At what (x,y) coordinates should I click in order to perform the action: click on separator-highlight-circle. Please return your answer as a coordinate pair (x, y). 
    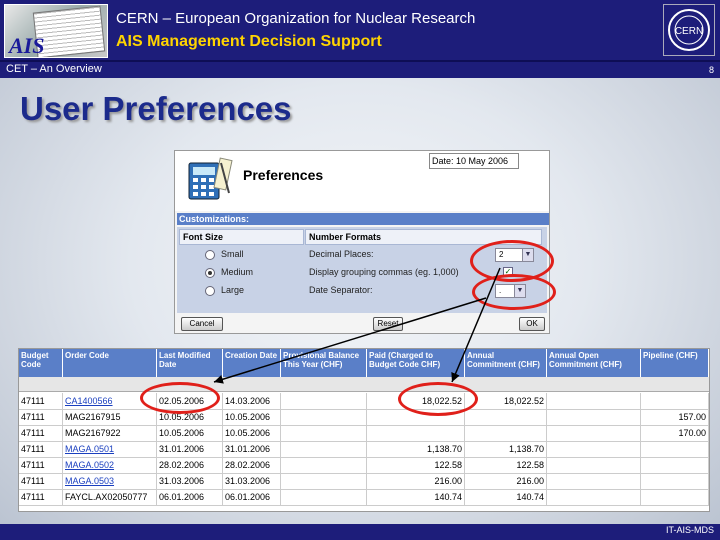
    Looking at the image, I should click on (514, 292).